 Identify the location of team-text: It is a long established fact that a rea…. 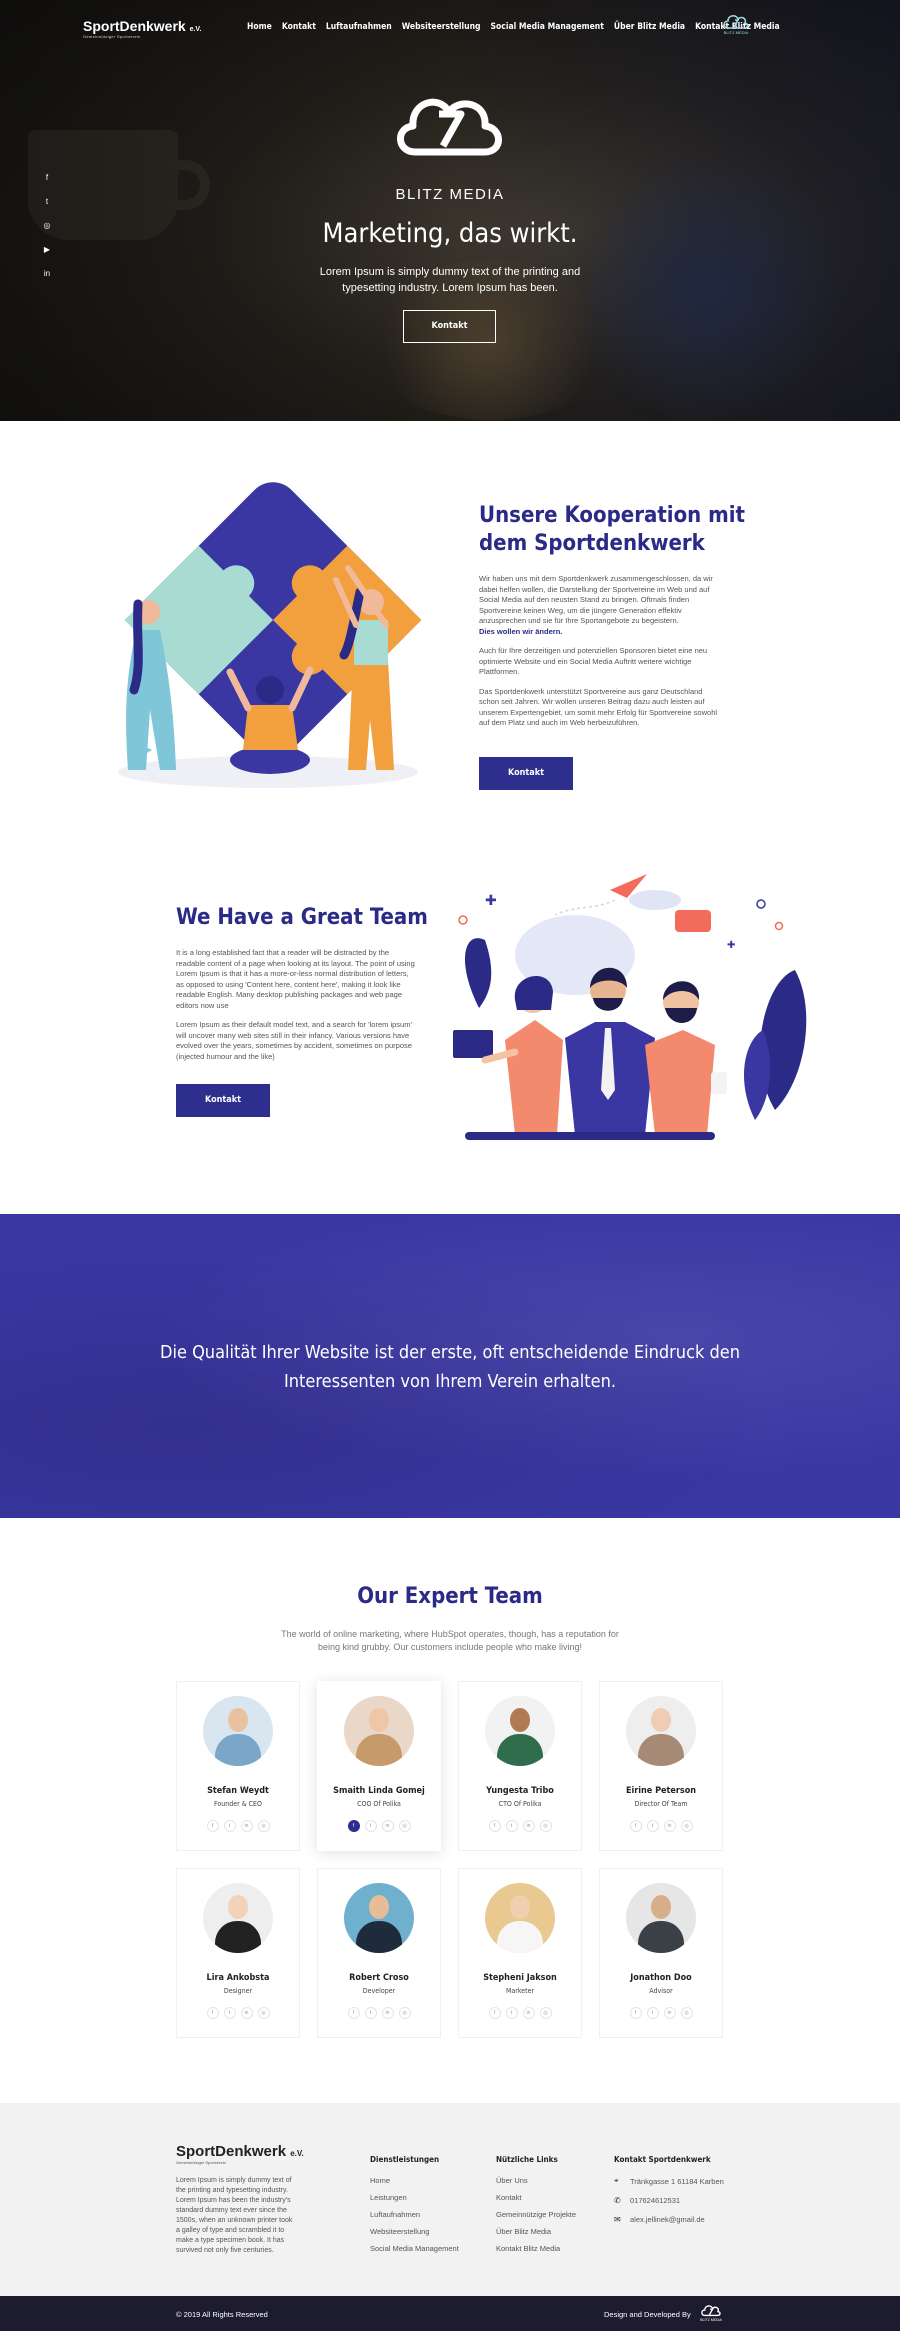
(296, 1009).